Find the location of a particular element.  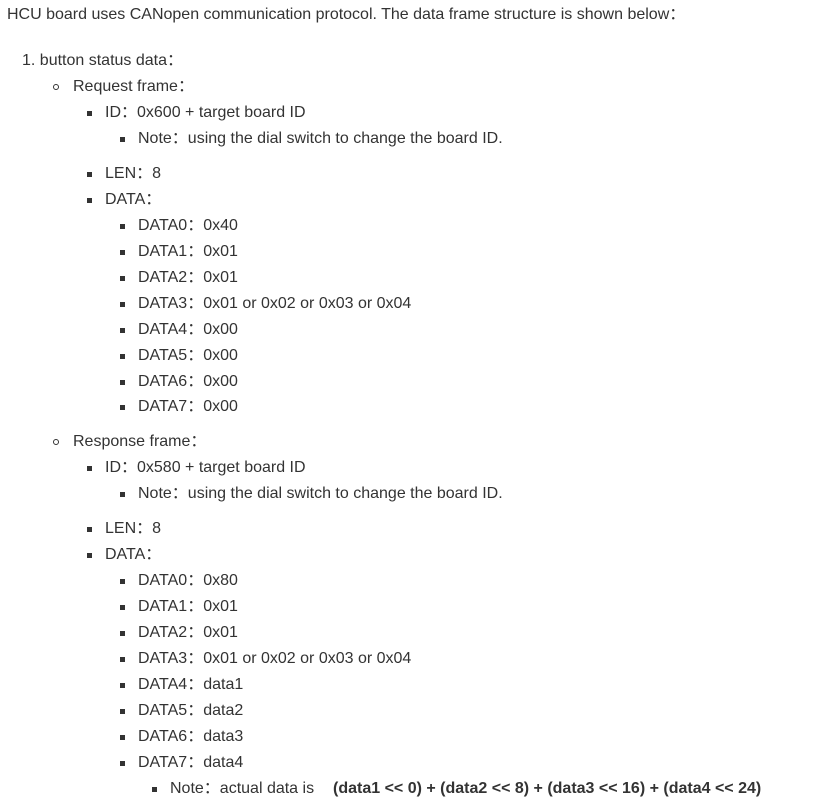

request-data-row: DATA1：0x01 is located at coordinates (179, 252).